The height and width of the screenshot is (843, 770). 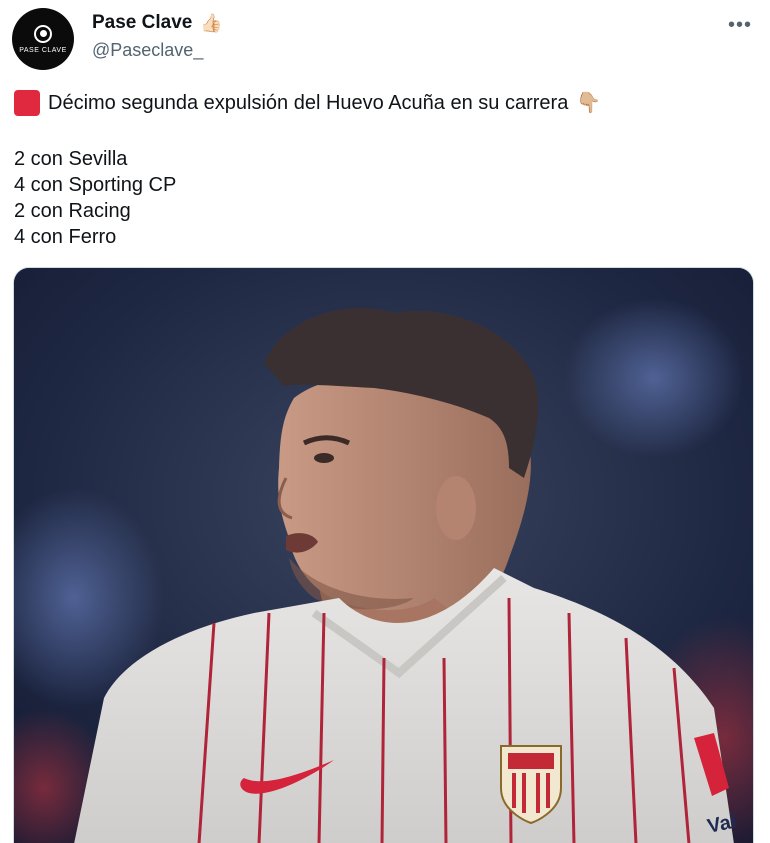 What do you see at coordinates (589, 103) in the screenshot?
I see `pointing-down-emoji-icon: 👇🏼` at bounding box center [589, 103].